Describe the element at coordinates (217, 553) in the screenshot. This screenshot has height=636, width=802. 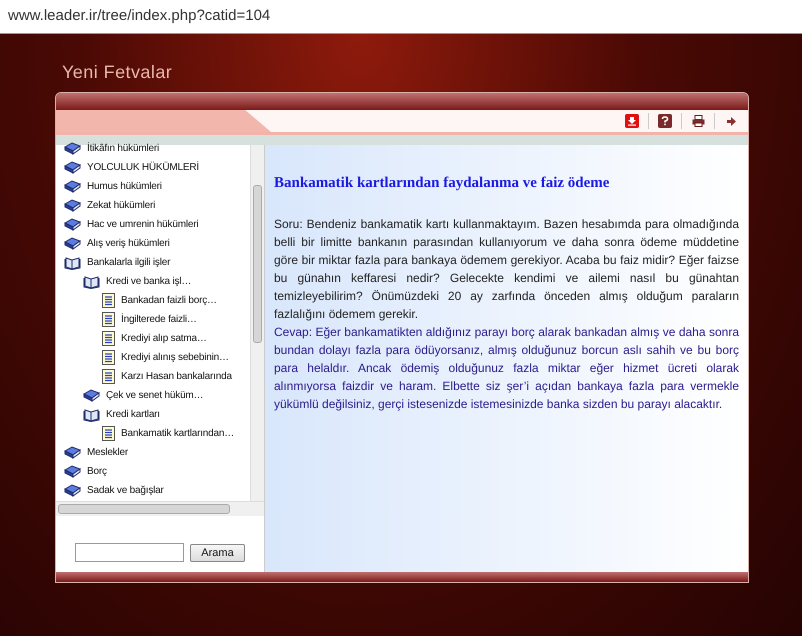
I see `search-button: Arama` at that location.